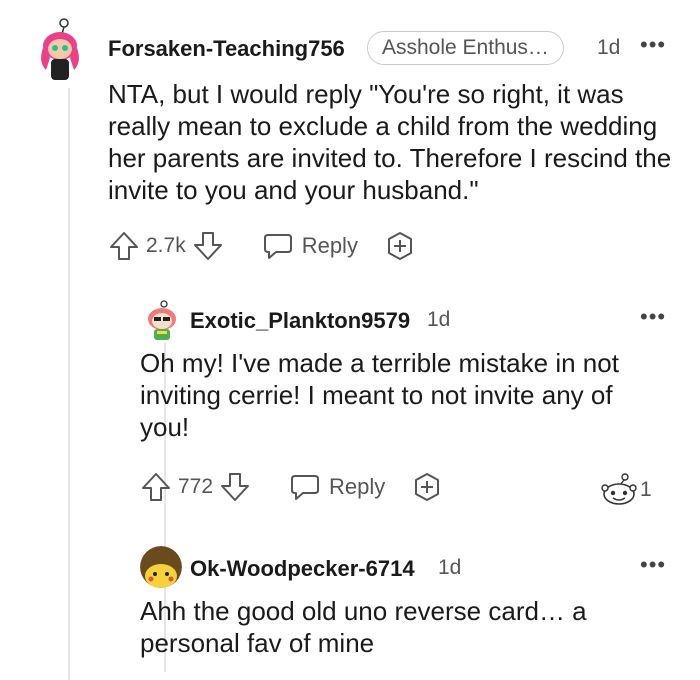  I want to click on comment-actions: 2.7k Reply, so click(262, 246).